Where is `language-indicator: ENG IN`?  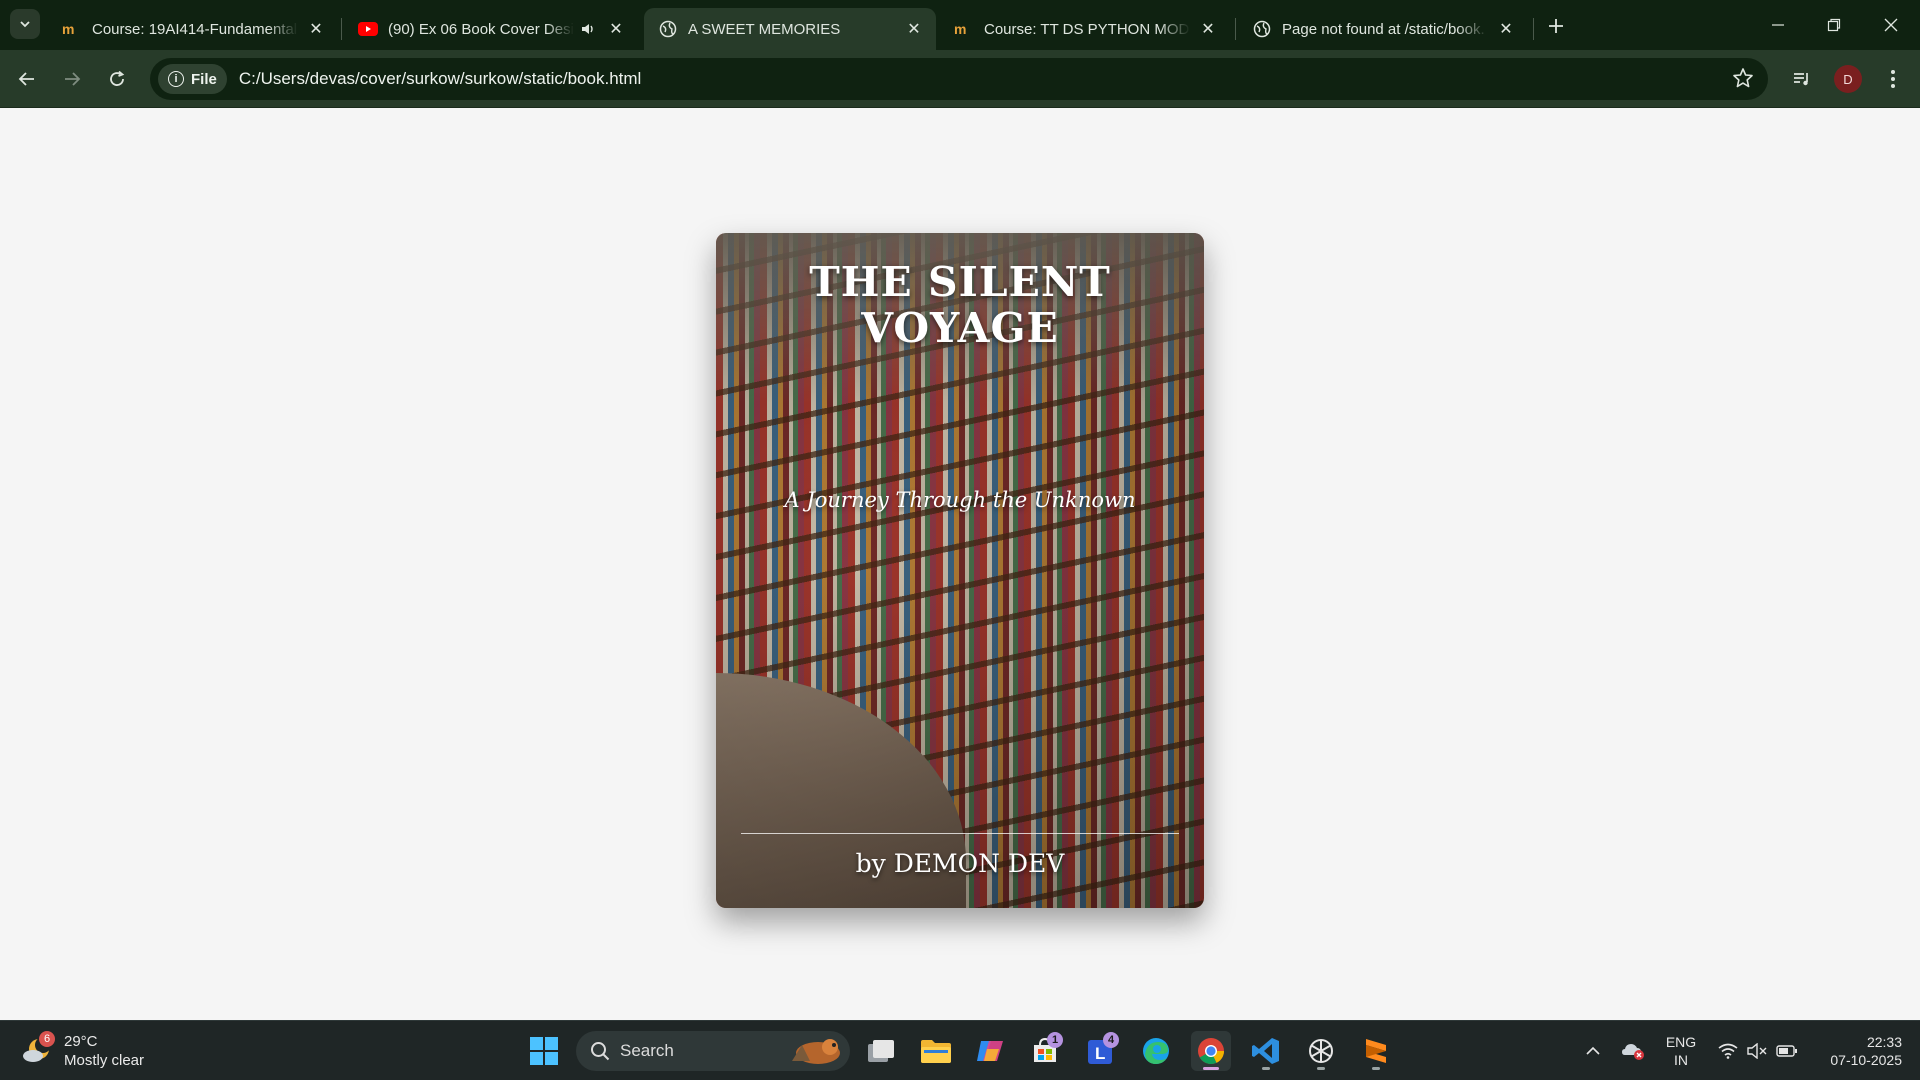
language-indicator: ENG IN is located at coordinates (1681, 1051).